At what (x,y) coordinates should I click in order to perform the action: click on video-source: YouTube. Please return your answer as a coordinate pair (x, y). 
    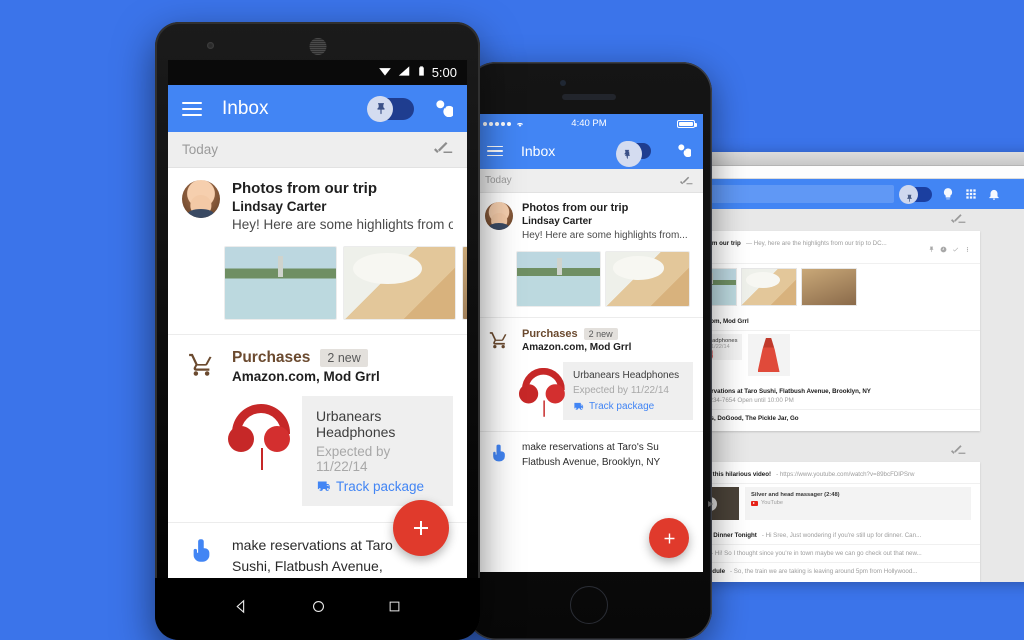
    Looking at the image, I should click on (772, 503).